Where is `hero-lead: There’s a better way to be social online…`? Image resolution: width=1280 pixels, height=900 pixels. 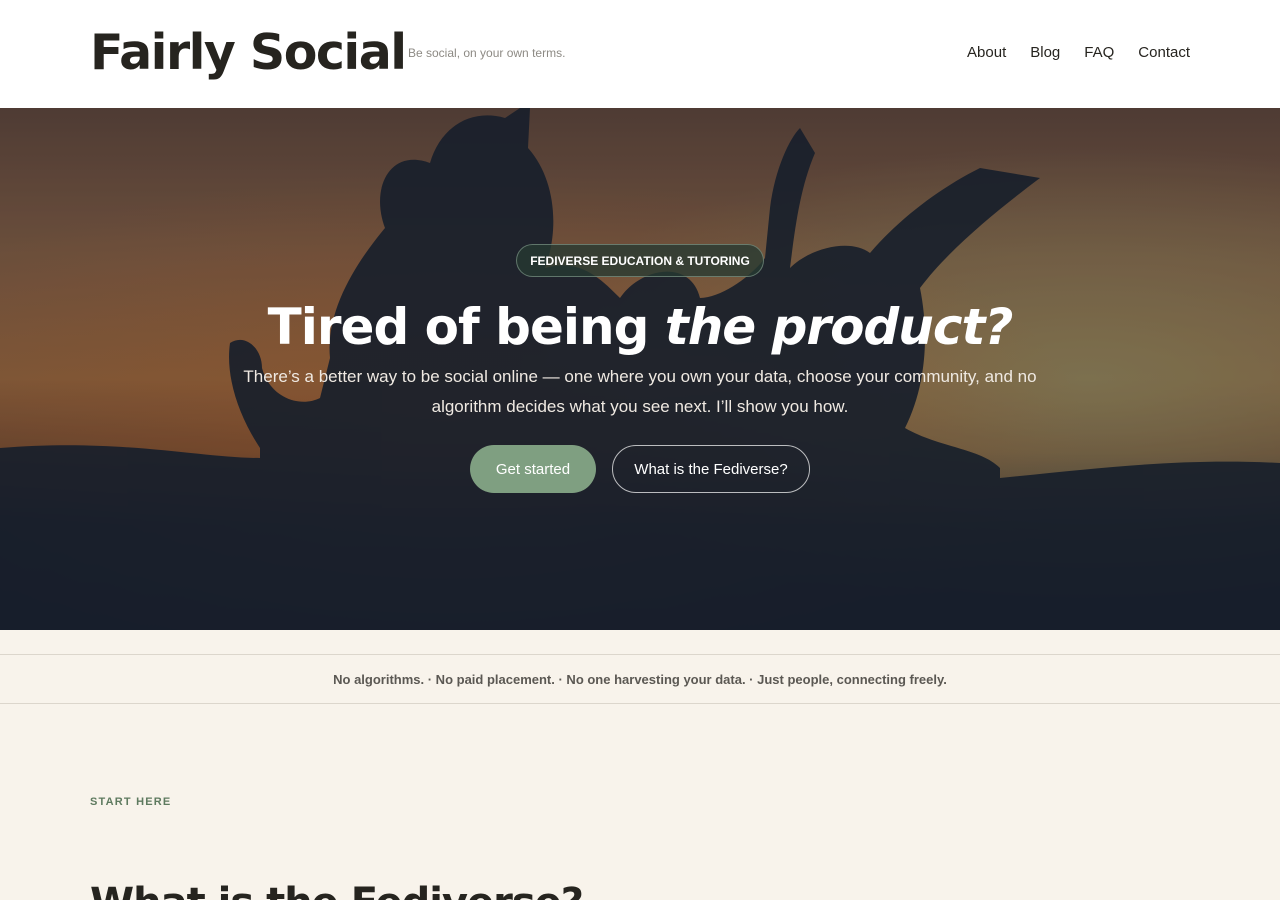
hero-lead: There’s a better way to be social online… is located at coordinates (640, 391).